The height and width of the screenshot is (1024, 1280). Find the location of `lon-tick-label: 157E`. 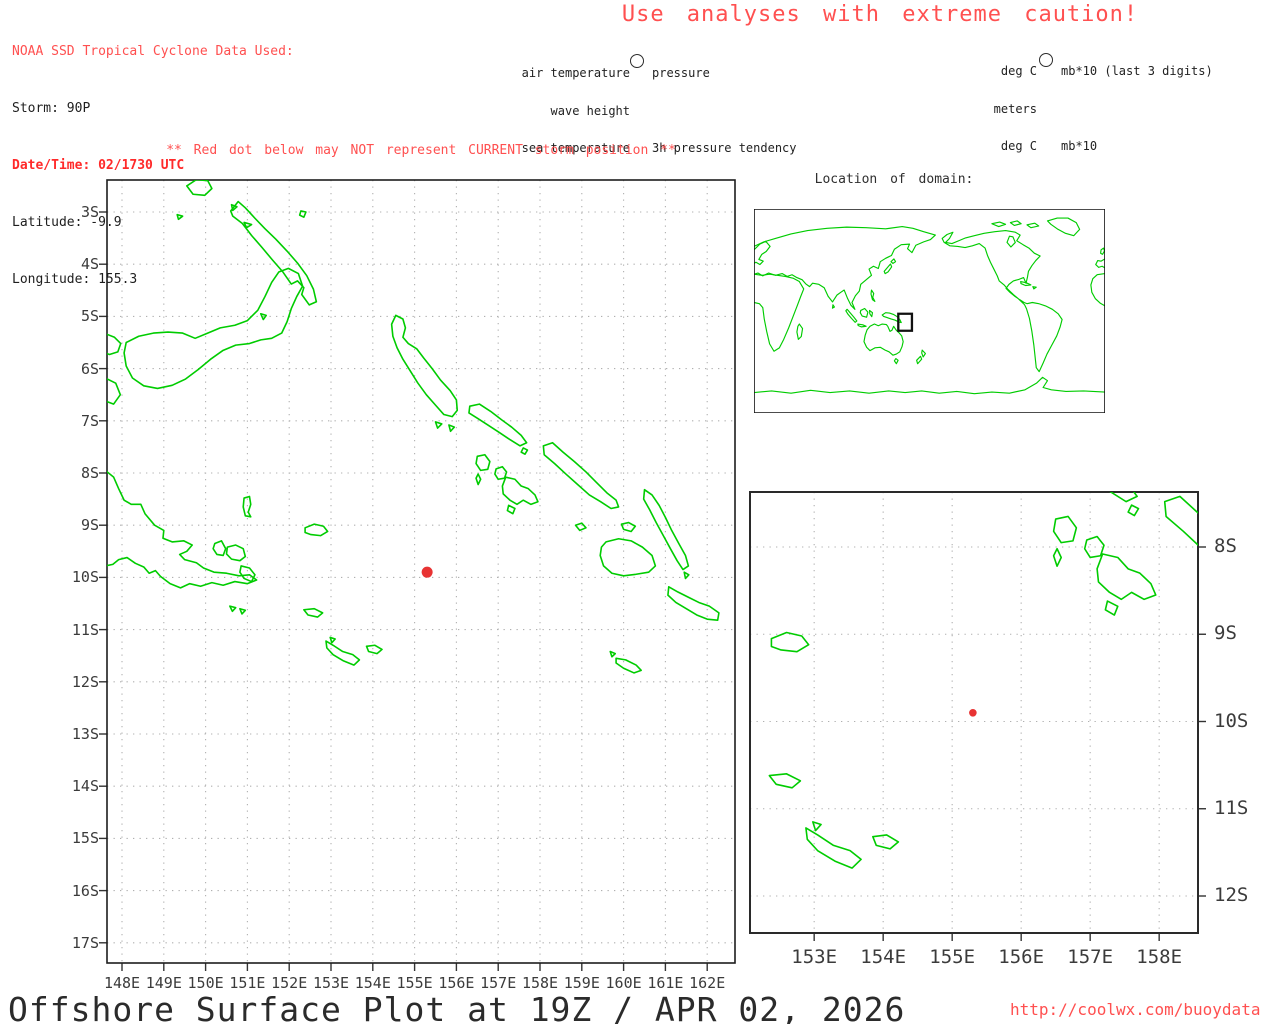

lon-tick-label: 157E is located at coordinates (1090, 957).